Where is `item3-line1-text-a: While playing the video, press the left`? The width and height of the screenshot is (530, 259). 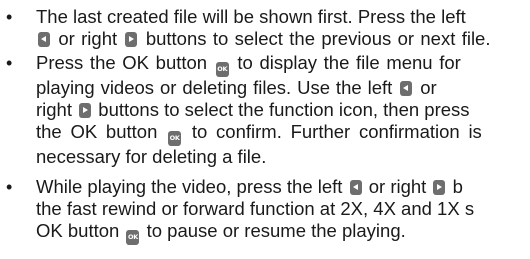 item3-line1-text-a: While playing the video, press the left is located at coordinates (189, 186).